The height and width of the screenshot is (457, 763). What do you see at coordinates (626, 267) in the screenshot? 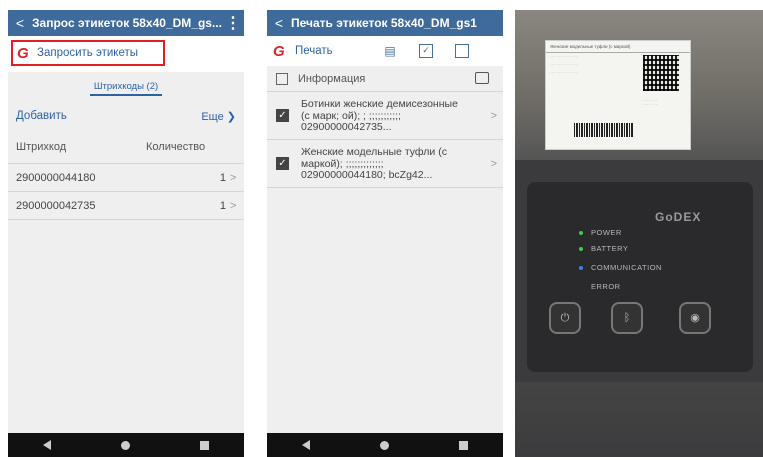
I see `led-label: COMMUNICATION` at bounding box center [626, 267].